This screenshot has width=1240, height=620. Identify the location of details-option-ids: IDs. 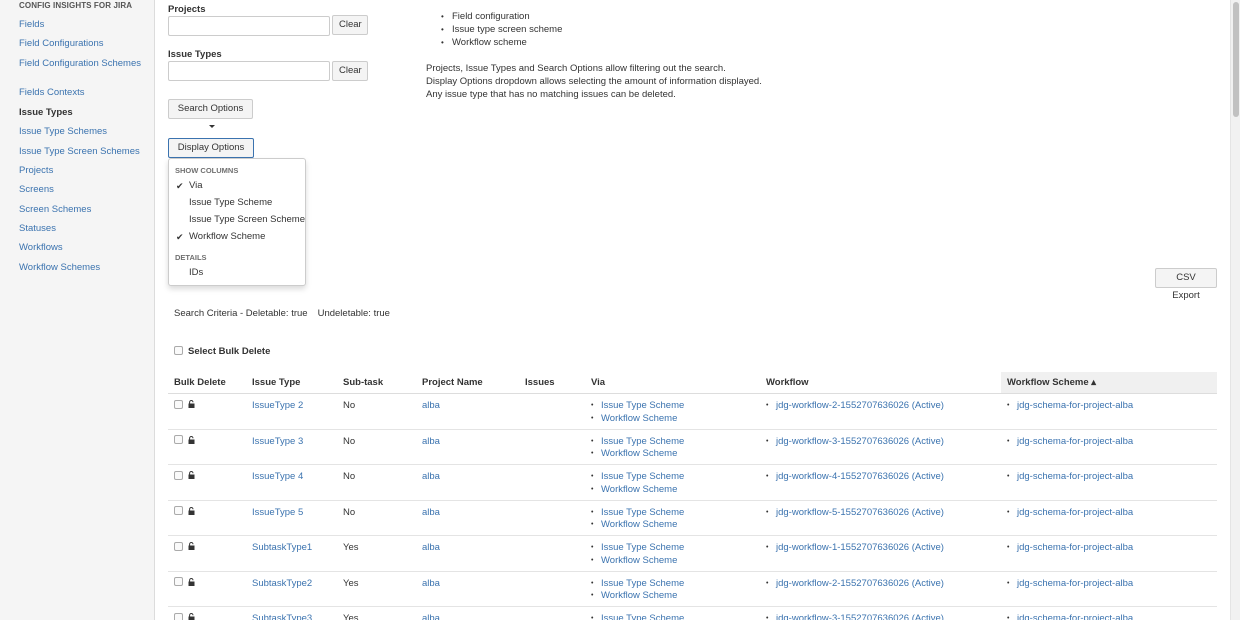
(237, 273).